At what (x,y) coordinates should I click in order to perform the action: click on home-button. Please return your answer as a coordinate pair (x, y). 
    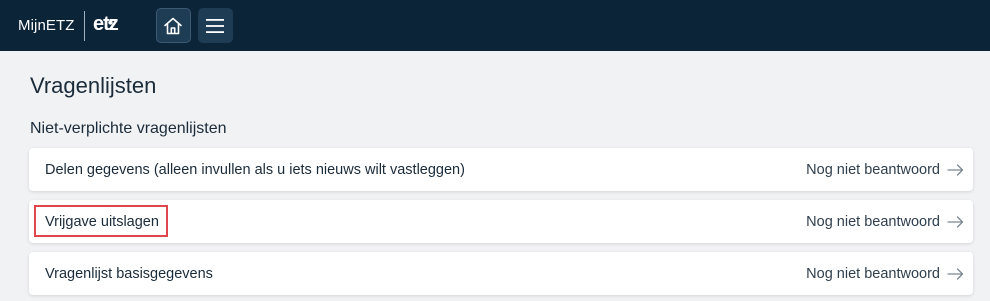
    Looking at the image, I should click on (173, 25).